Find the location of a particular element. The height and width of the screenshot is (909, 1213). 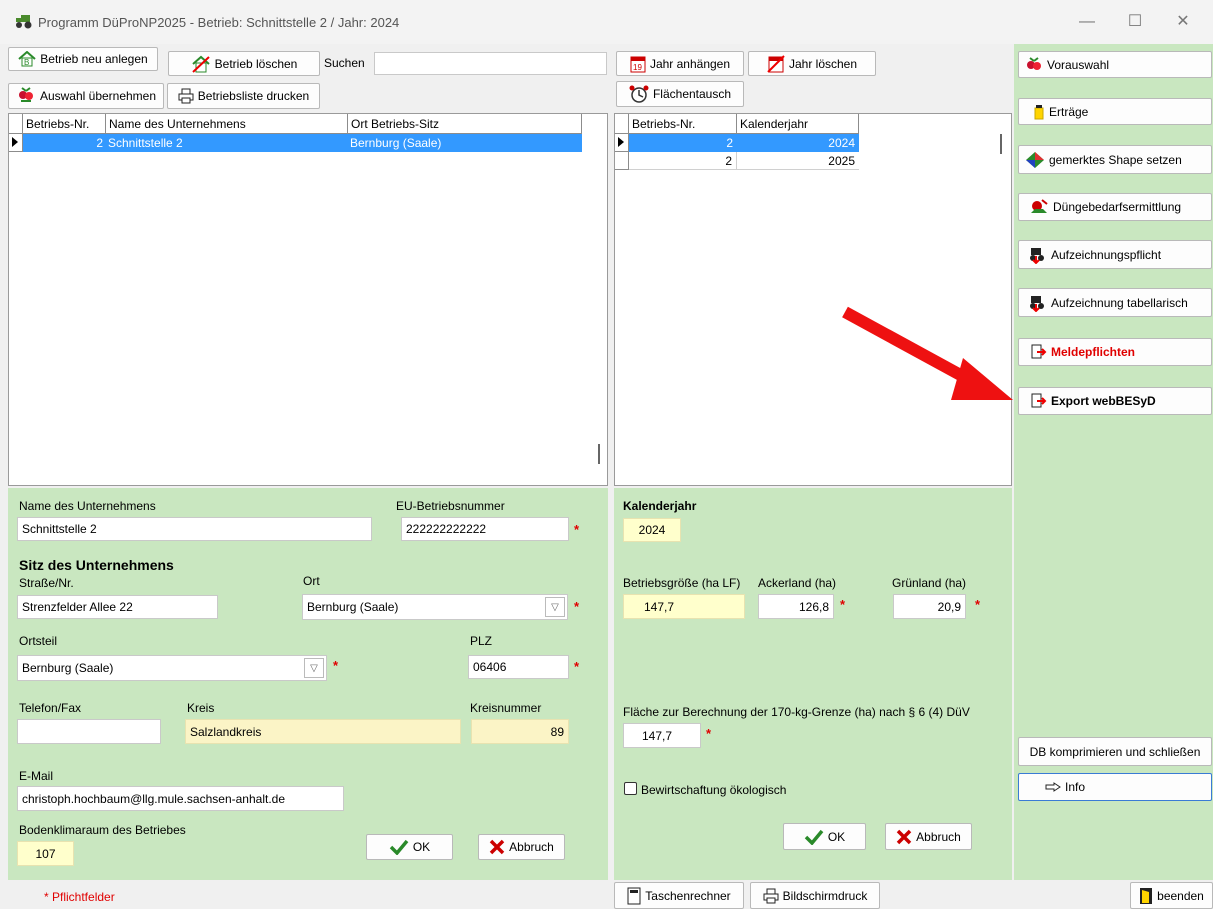

printer-icon is located at coordinates (771, 895).